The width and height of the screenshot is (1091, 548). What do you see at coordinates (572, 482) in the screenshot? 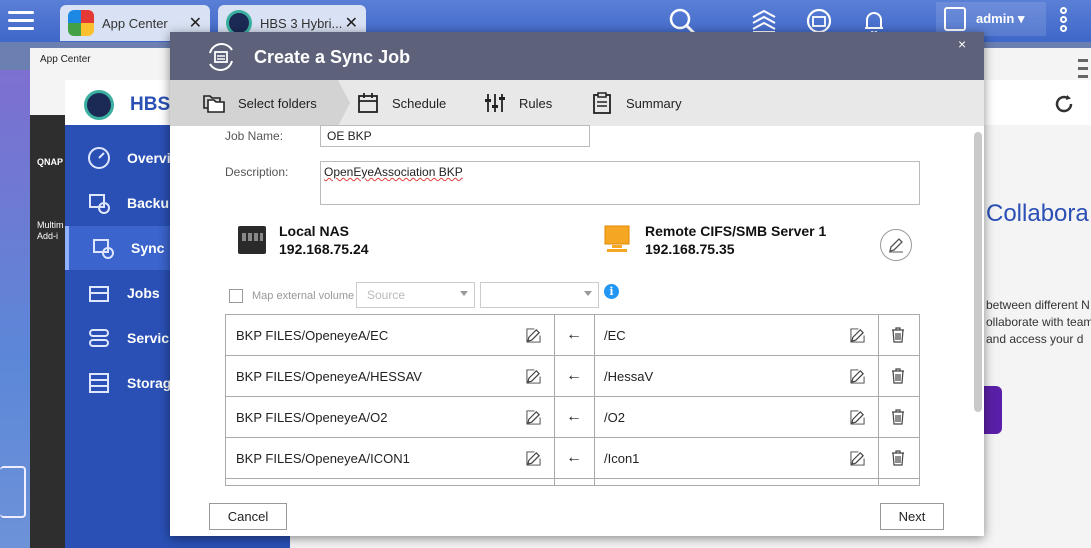
I see `table-row-partial` at bounding box center [572, 482].